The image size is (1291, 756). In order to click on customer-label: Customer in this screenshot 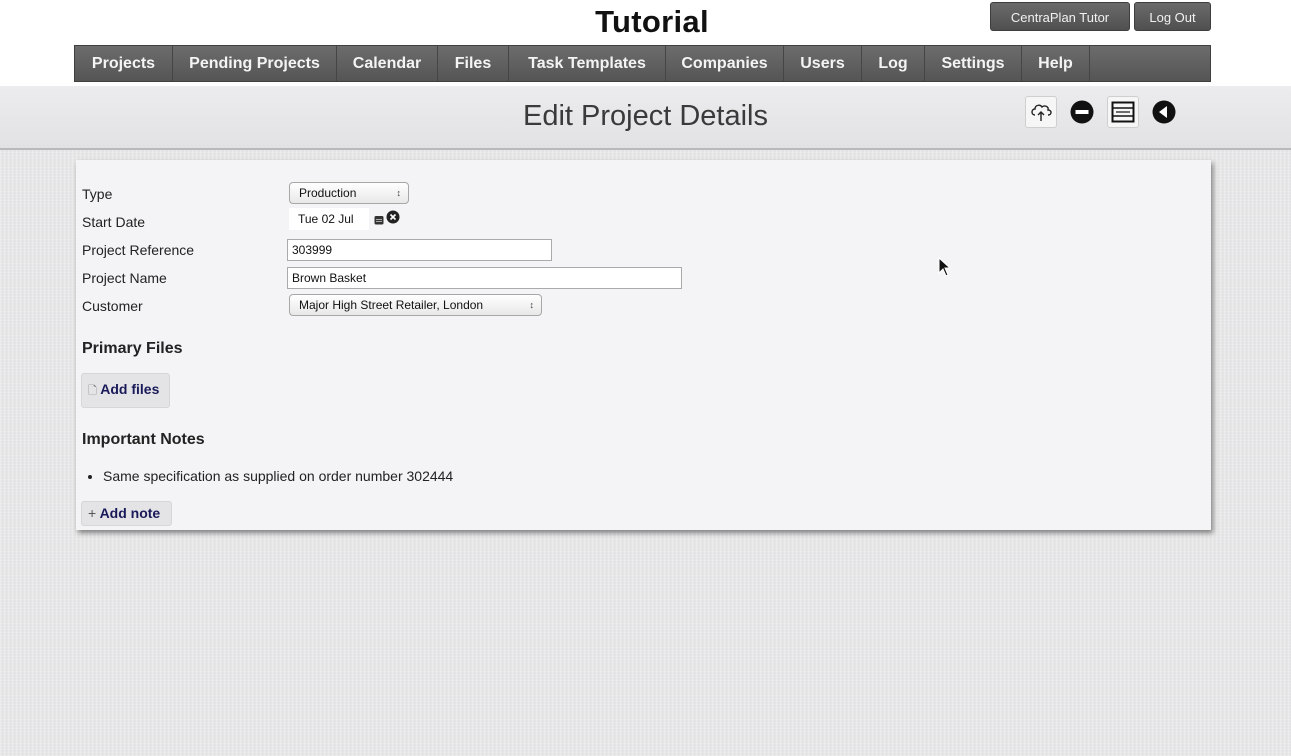, I will do `click(112, 306)`.